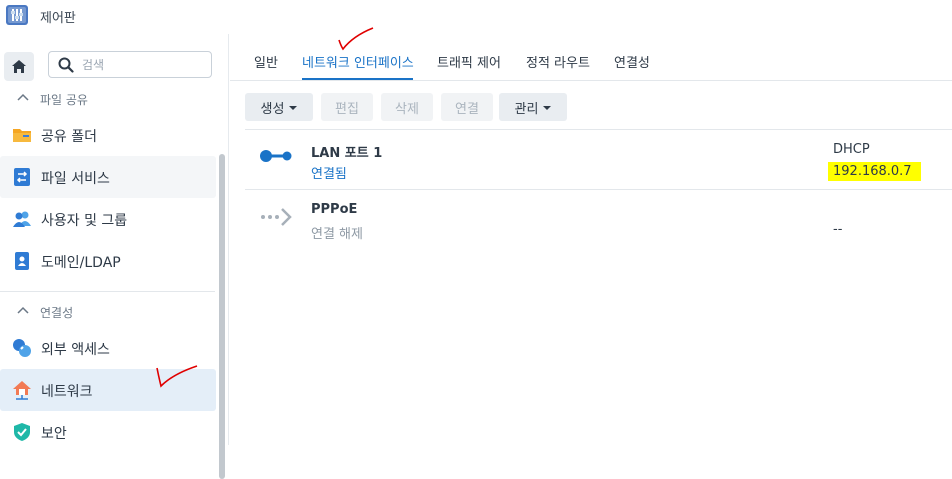 The image size is (952, 479). I want to click on folder-icon, so click(22, 135).